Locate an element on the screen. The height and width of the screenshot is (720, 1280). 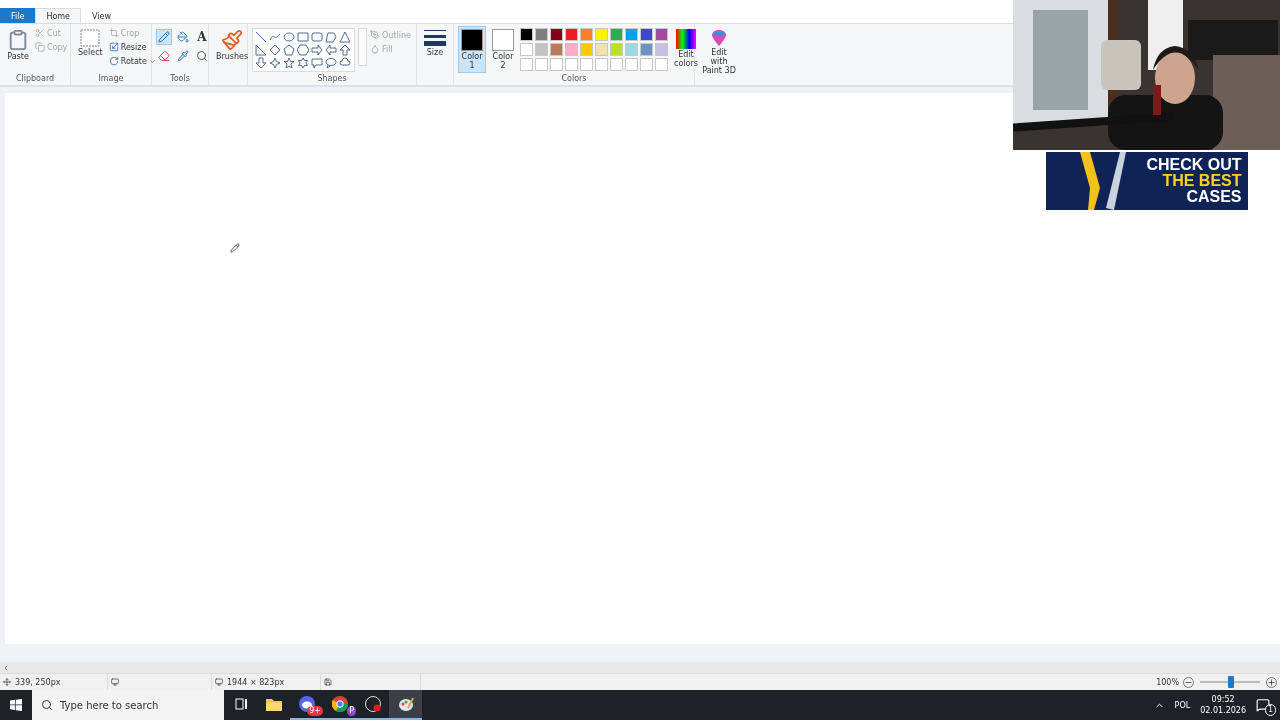
pipette-tool is located at coordinates (183, 56).